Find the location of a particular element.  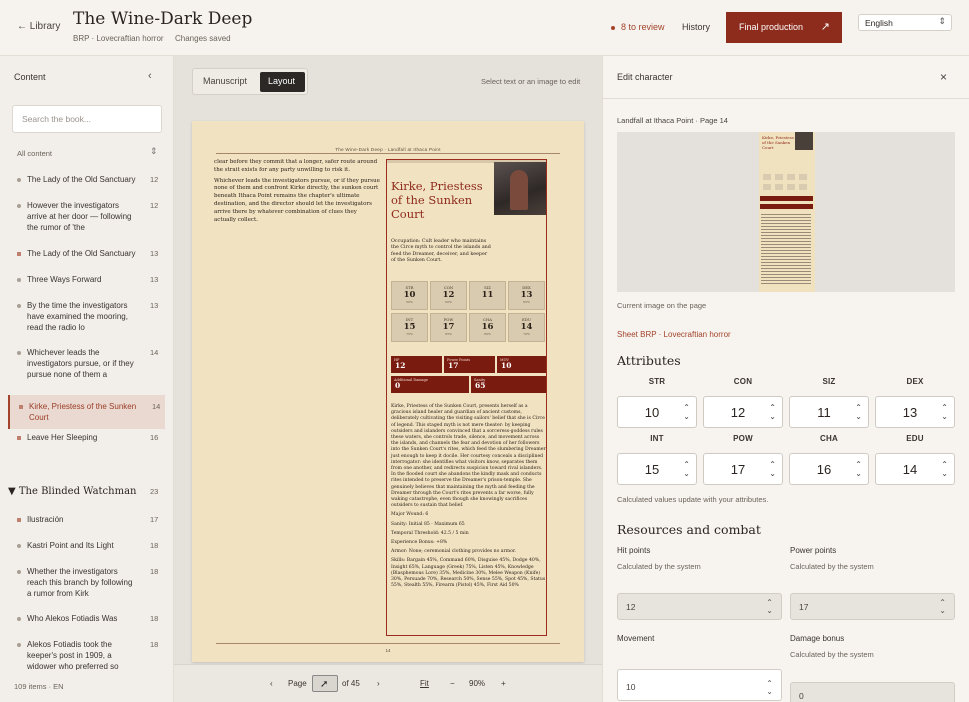

sidebar-item: Kirke, Priestess of the Sunken Court 14 is located at coordinates (86, 412).